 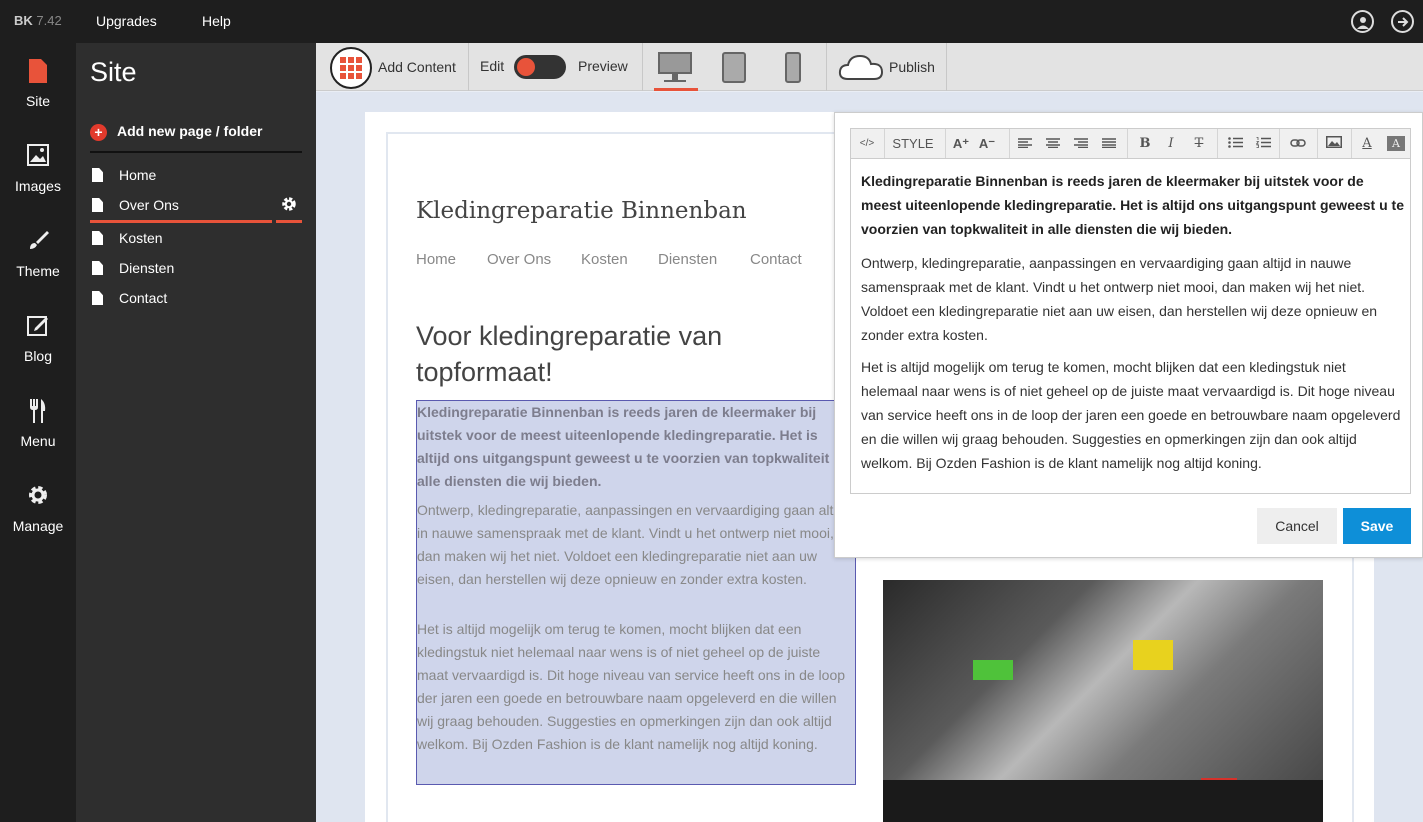 I want to click on rail-label: Images, so click(x=38, y=186).